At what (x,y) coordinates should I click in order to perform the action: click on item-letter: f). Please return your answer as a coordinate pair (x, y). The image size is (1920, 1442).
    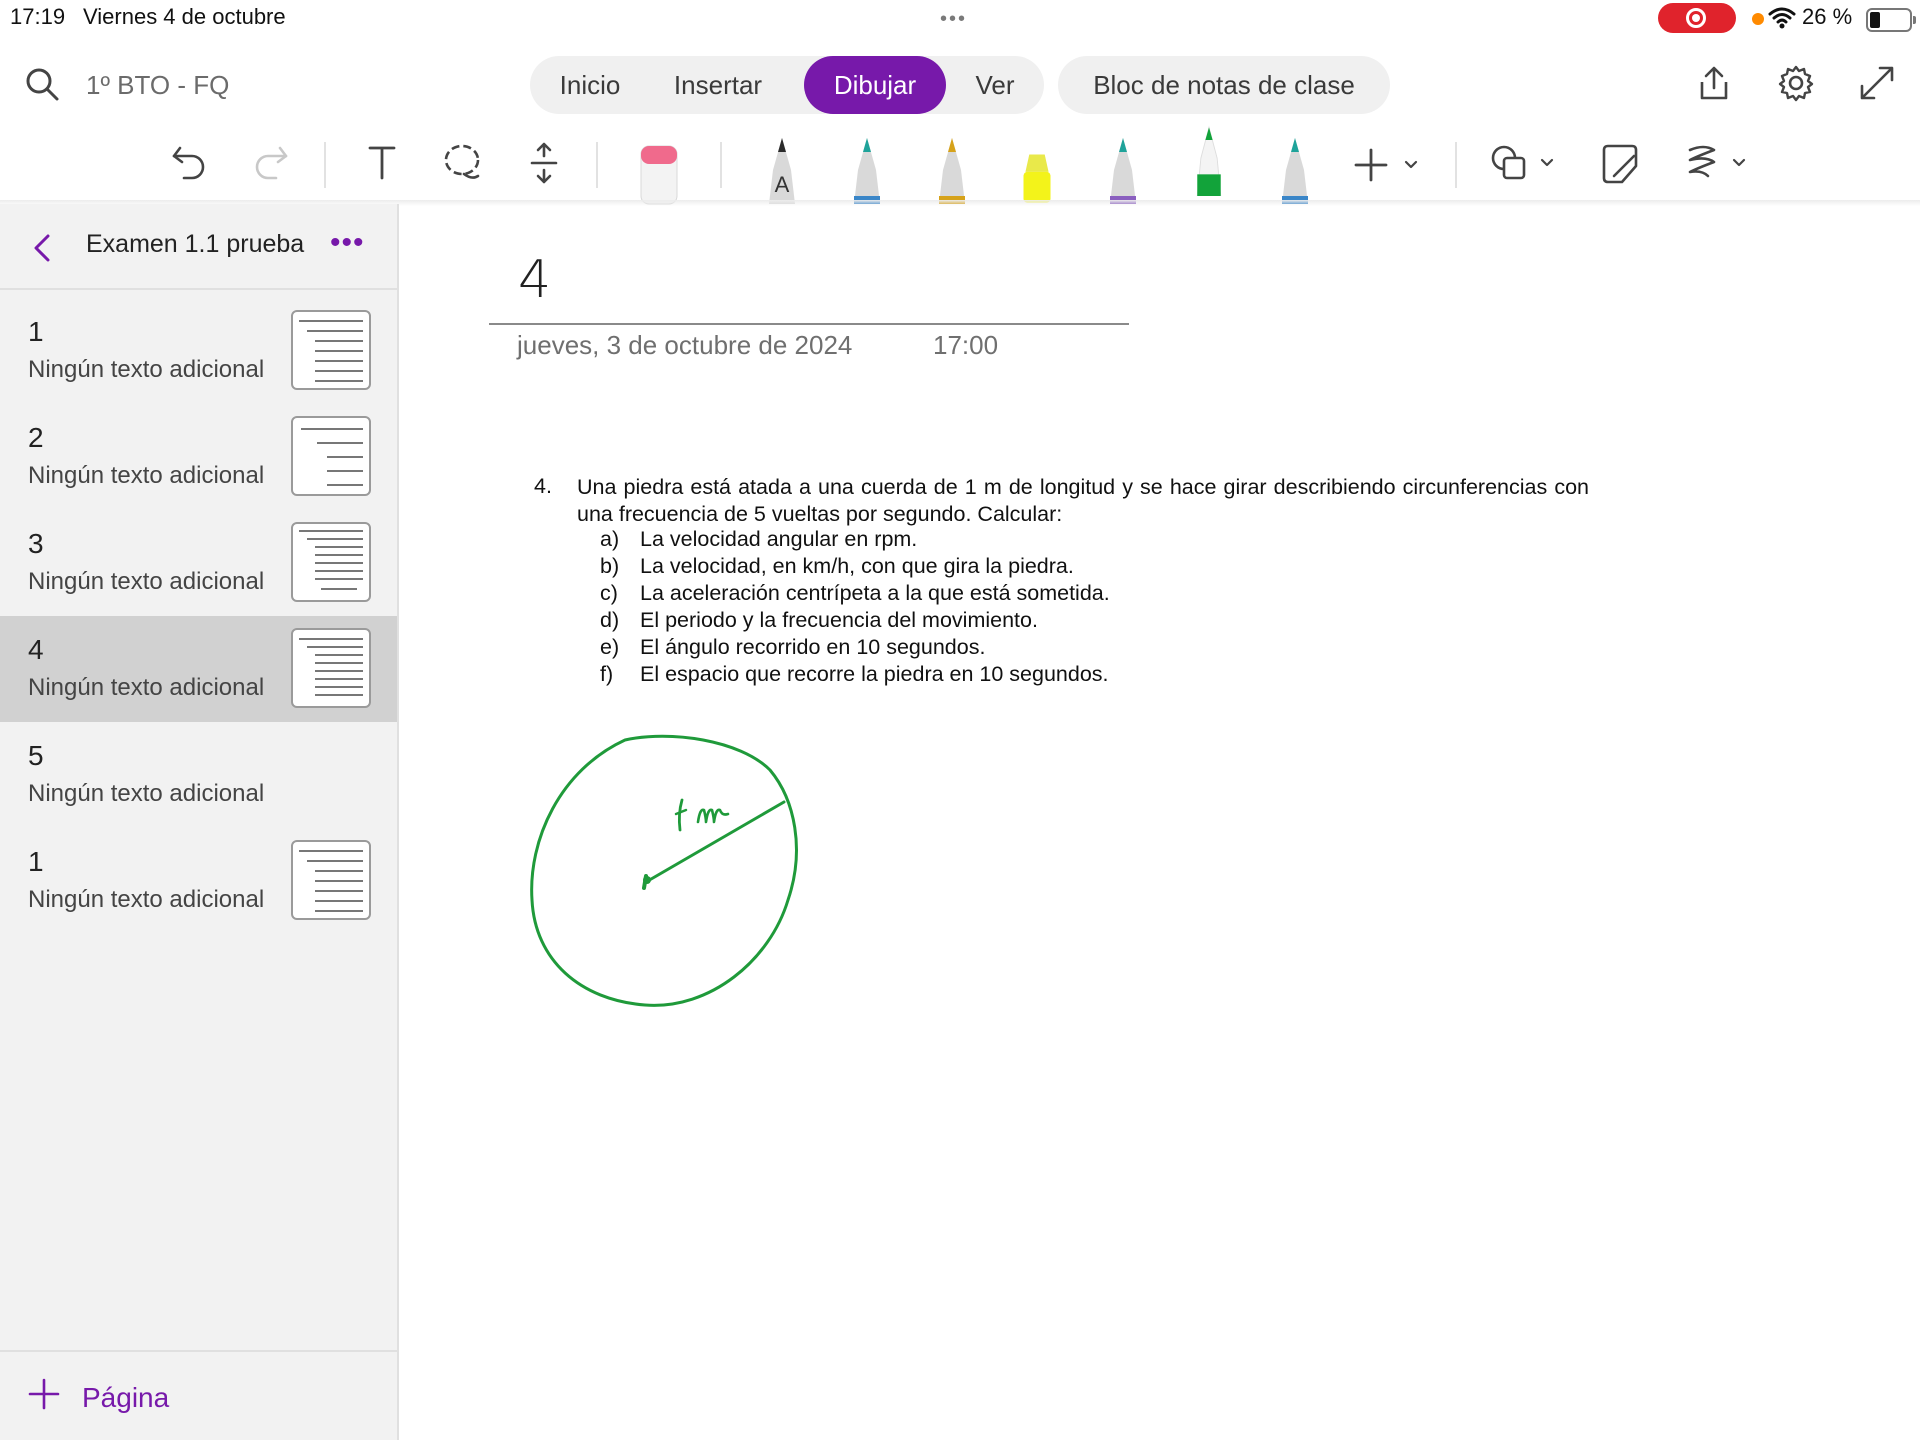
    Looking at the image, I should click on (607, 674).